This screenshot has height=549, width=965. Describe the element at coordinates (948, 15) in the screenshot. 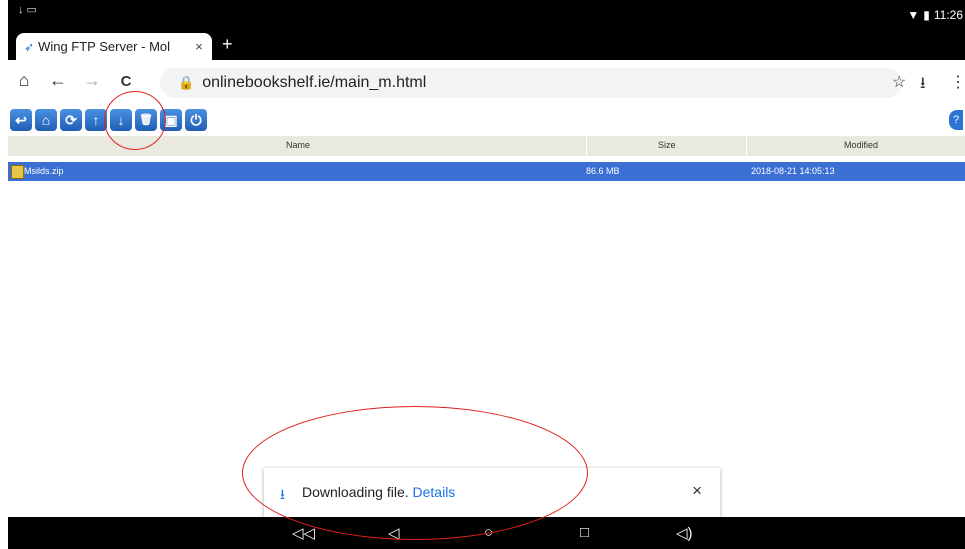

I see `clock: 11:26` at that location.